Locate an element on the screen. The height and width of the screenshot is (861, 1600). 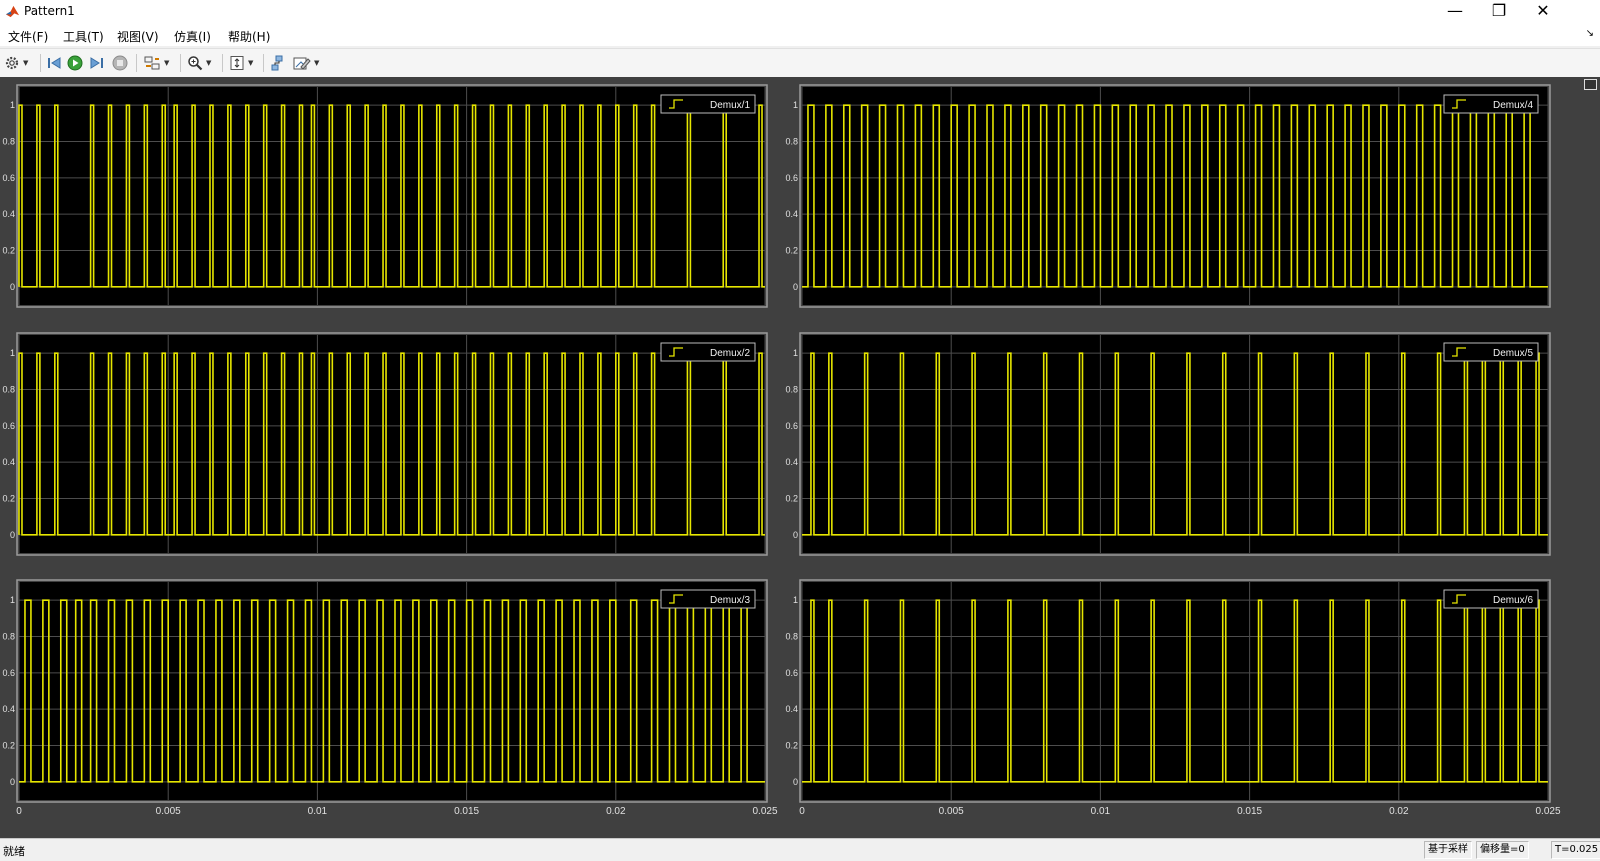
scale-axes-button: ▼ is located at coordinates (241, 63).